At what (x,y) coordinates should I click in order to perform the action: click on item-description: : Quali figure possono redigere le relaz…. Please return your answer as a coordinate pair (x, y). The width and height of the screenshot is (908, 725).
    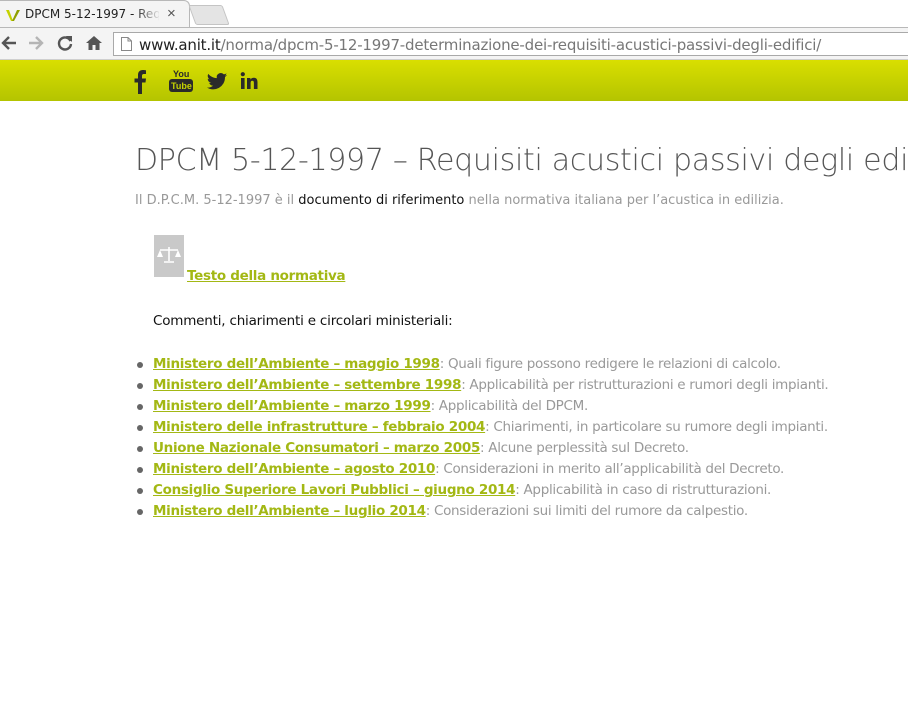
    Looking at the image, I should click on (610, 364).